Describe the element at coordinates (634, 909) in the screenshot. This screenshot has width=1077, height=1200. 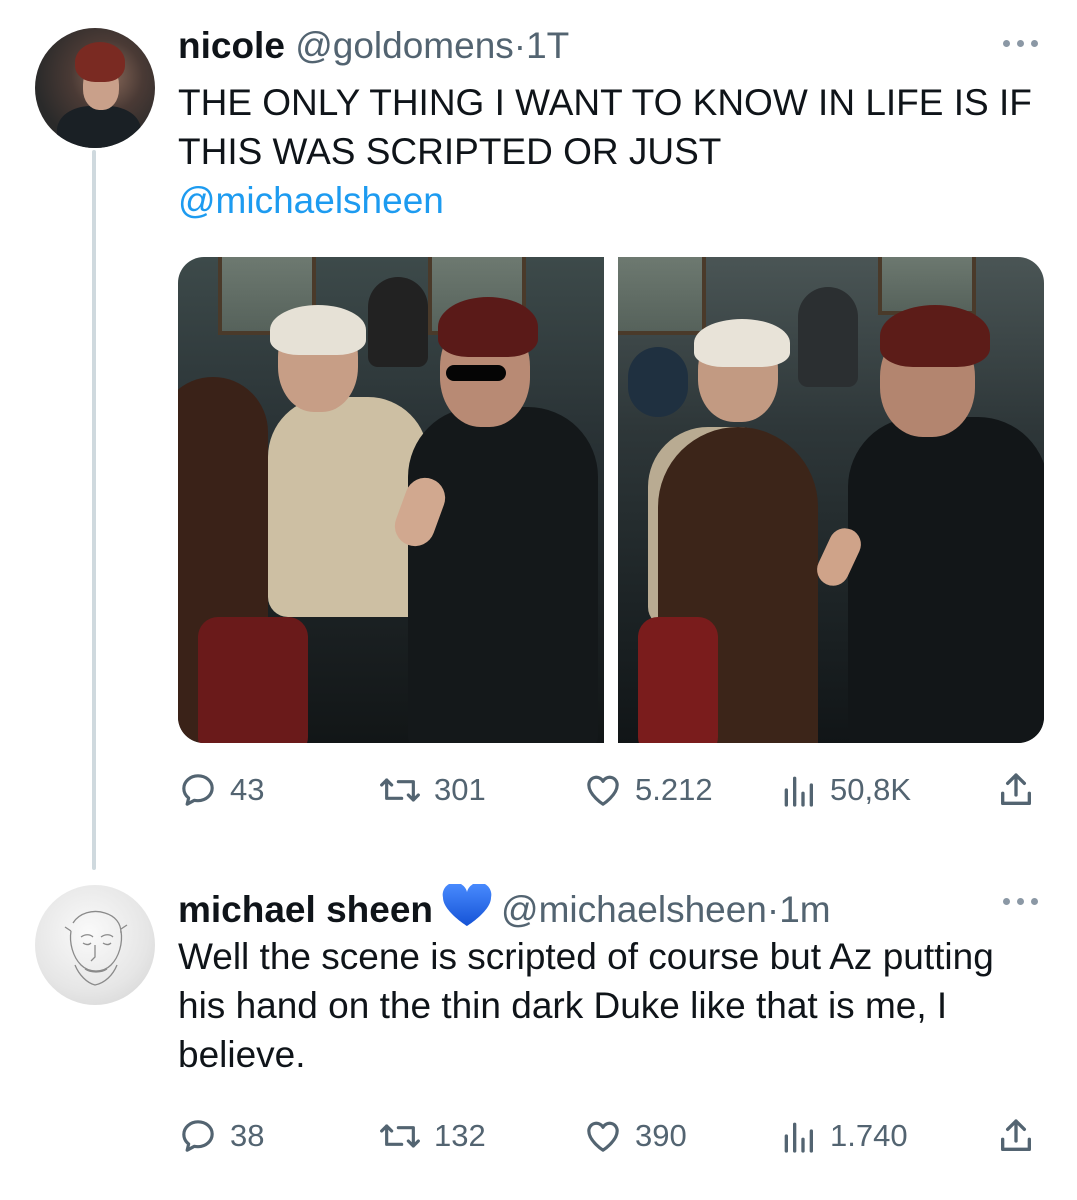
I see `author-handle: @michaelsheen` at that location.